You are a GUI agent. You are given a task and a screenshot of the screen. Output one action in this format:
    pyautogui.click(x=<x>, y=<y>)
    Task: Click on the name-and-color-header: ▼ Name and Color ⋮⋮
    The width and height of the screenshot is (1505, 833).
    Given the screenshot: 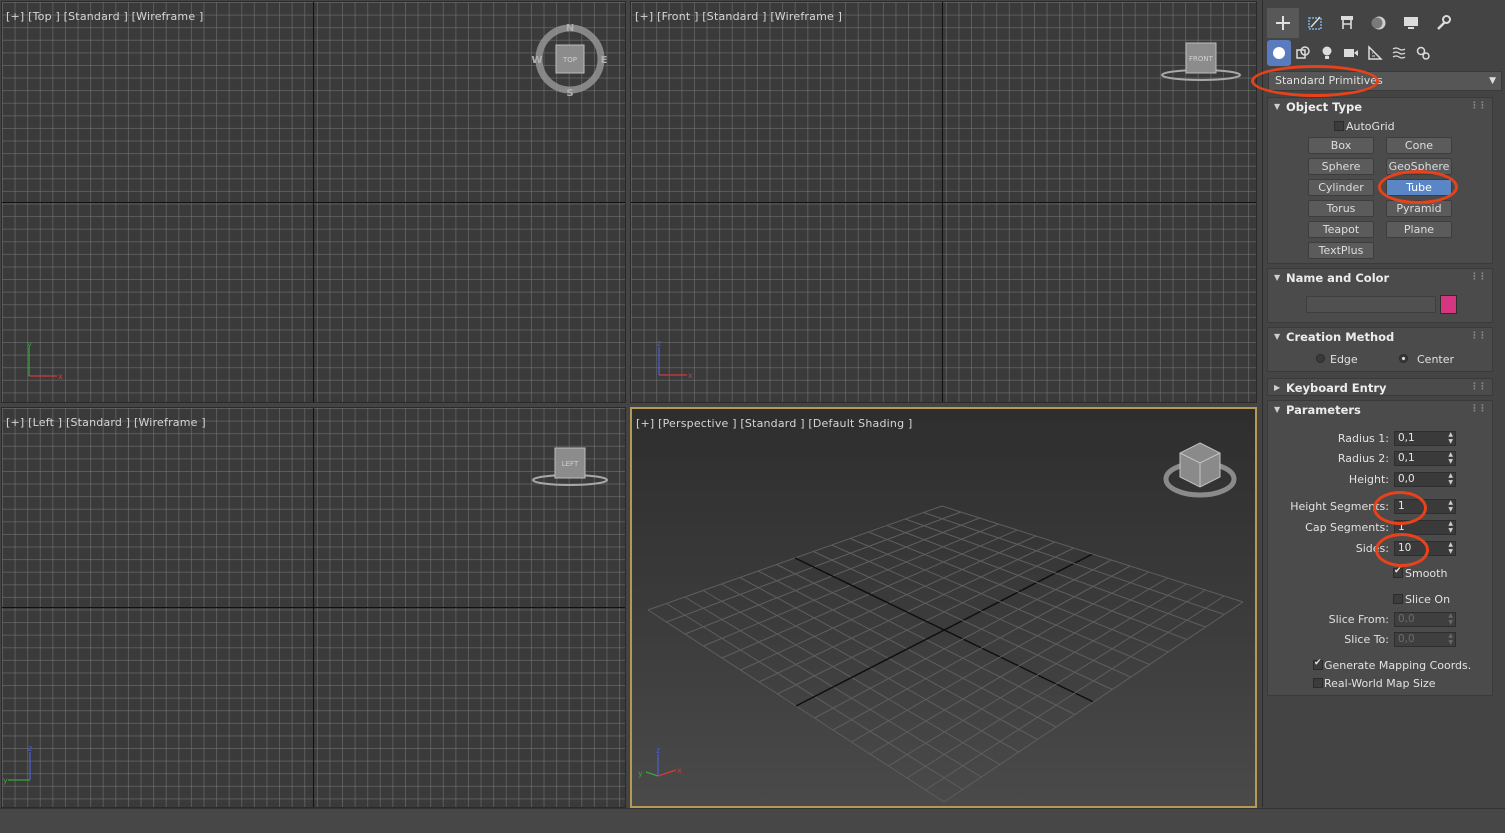 What is the action you would take?
    pyautogui.click(x=1380, y=278)
    